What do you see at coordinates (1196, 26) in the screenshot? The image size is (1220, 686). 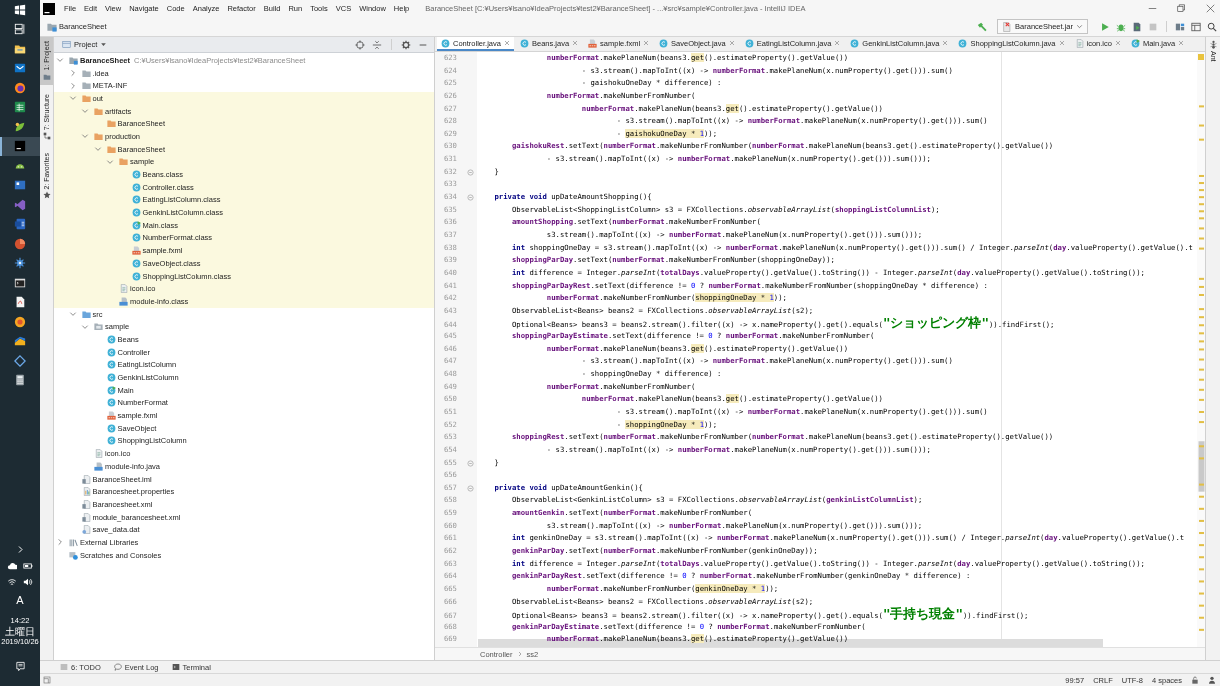 I see `panel-icon` at bounding box center [1196, 26].